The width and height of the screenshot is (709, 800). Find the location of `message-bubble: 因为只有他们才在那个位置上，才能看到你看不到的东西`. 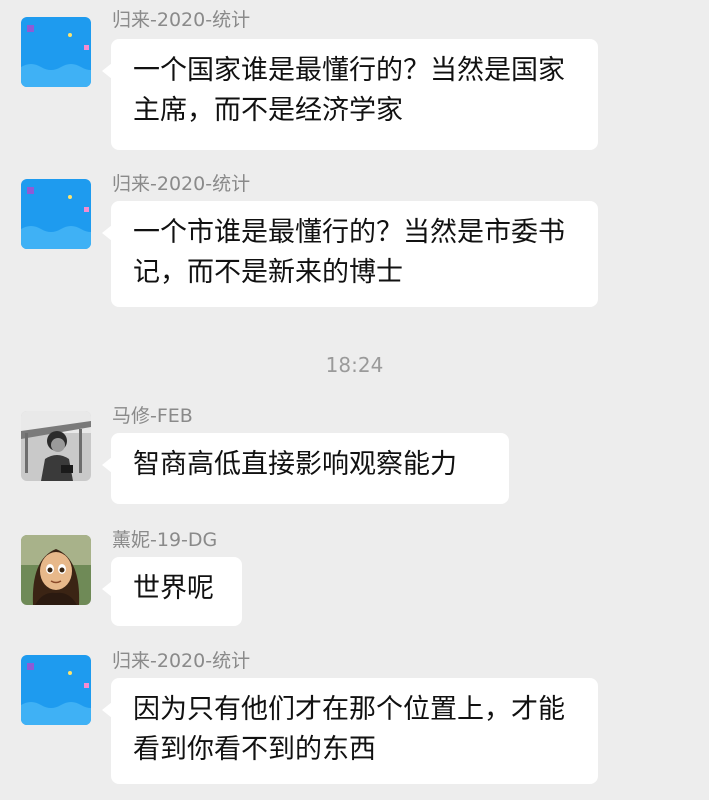

message-bubble: 因为只有他们才在那个位置上，才能看到你看不到的东西 is located at coordinates (350, 731).